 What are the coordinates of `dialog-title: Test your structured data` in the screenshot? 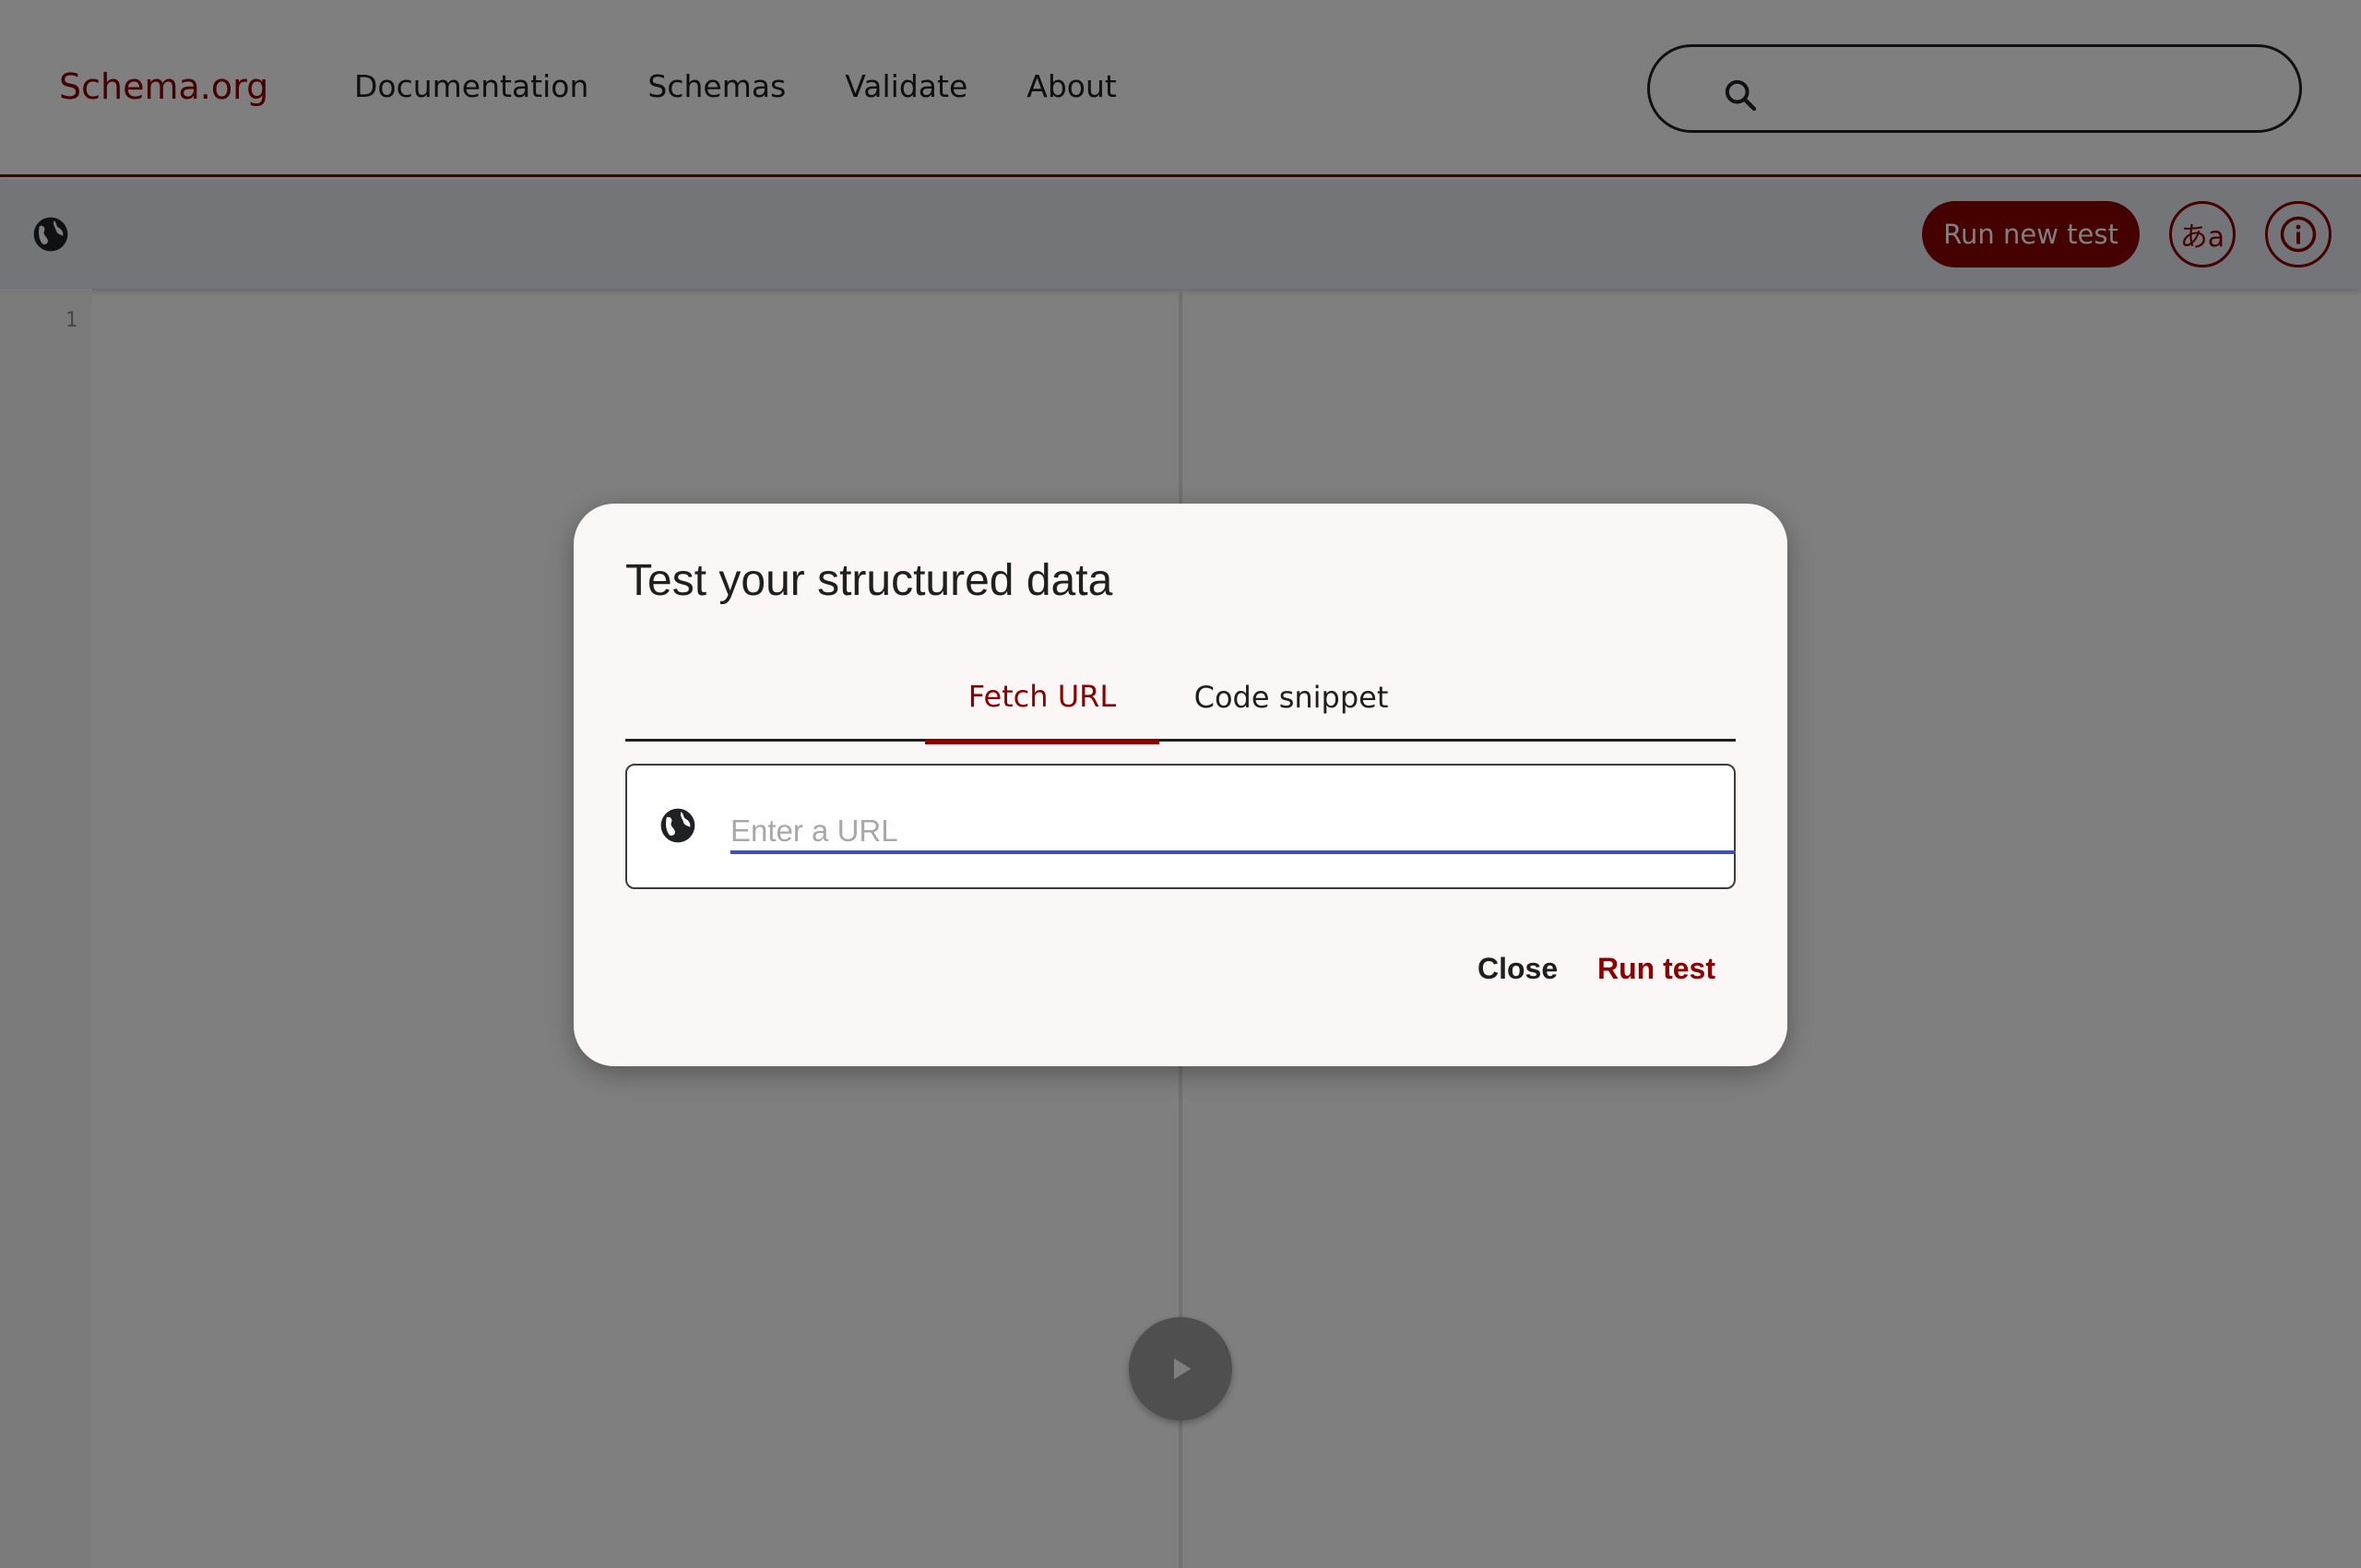 It's located at (869, 580).